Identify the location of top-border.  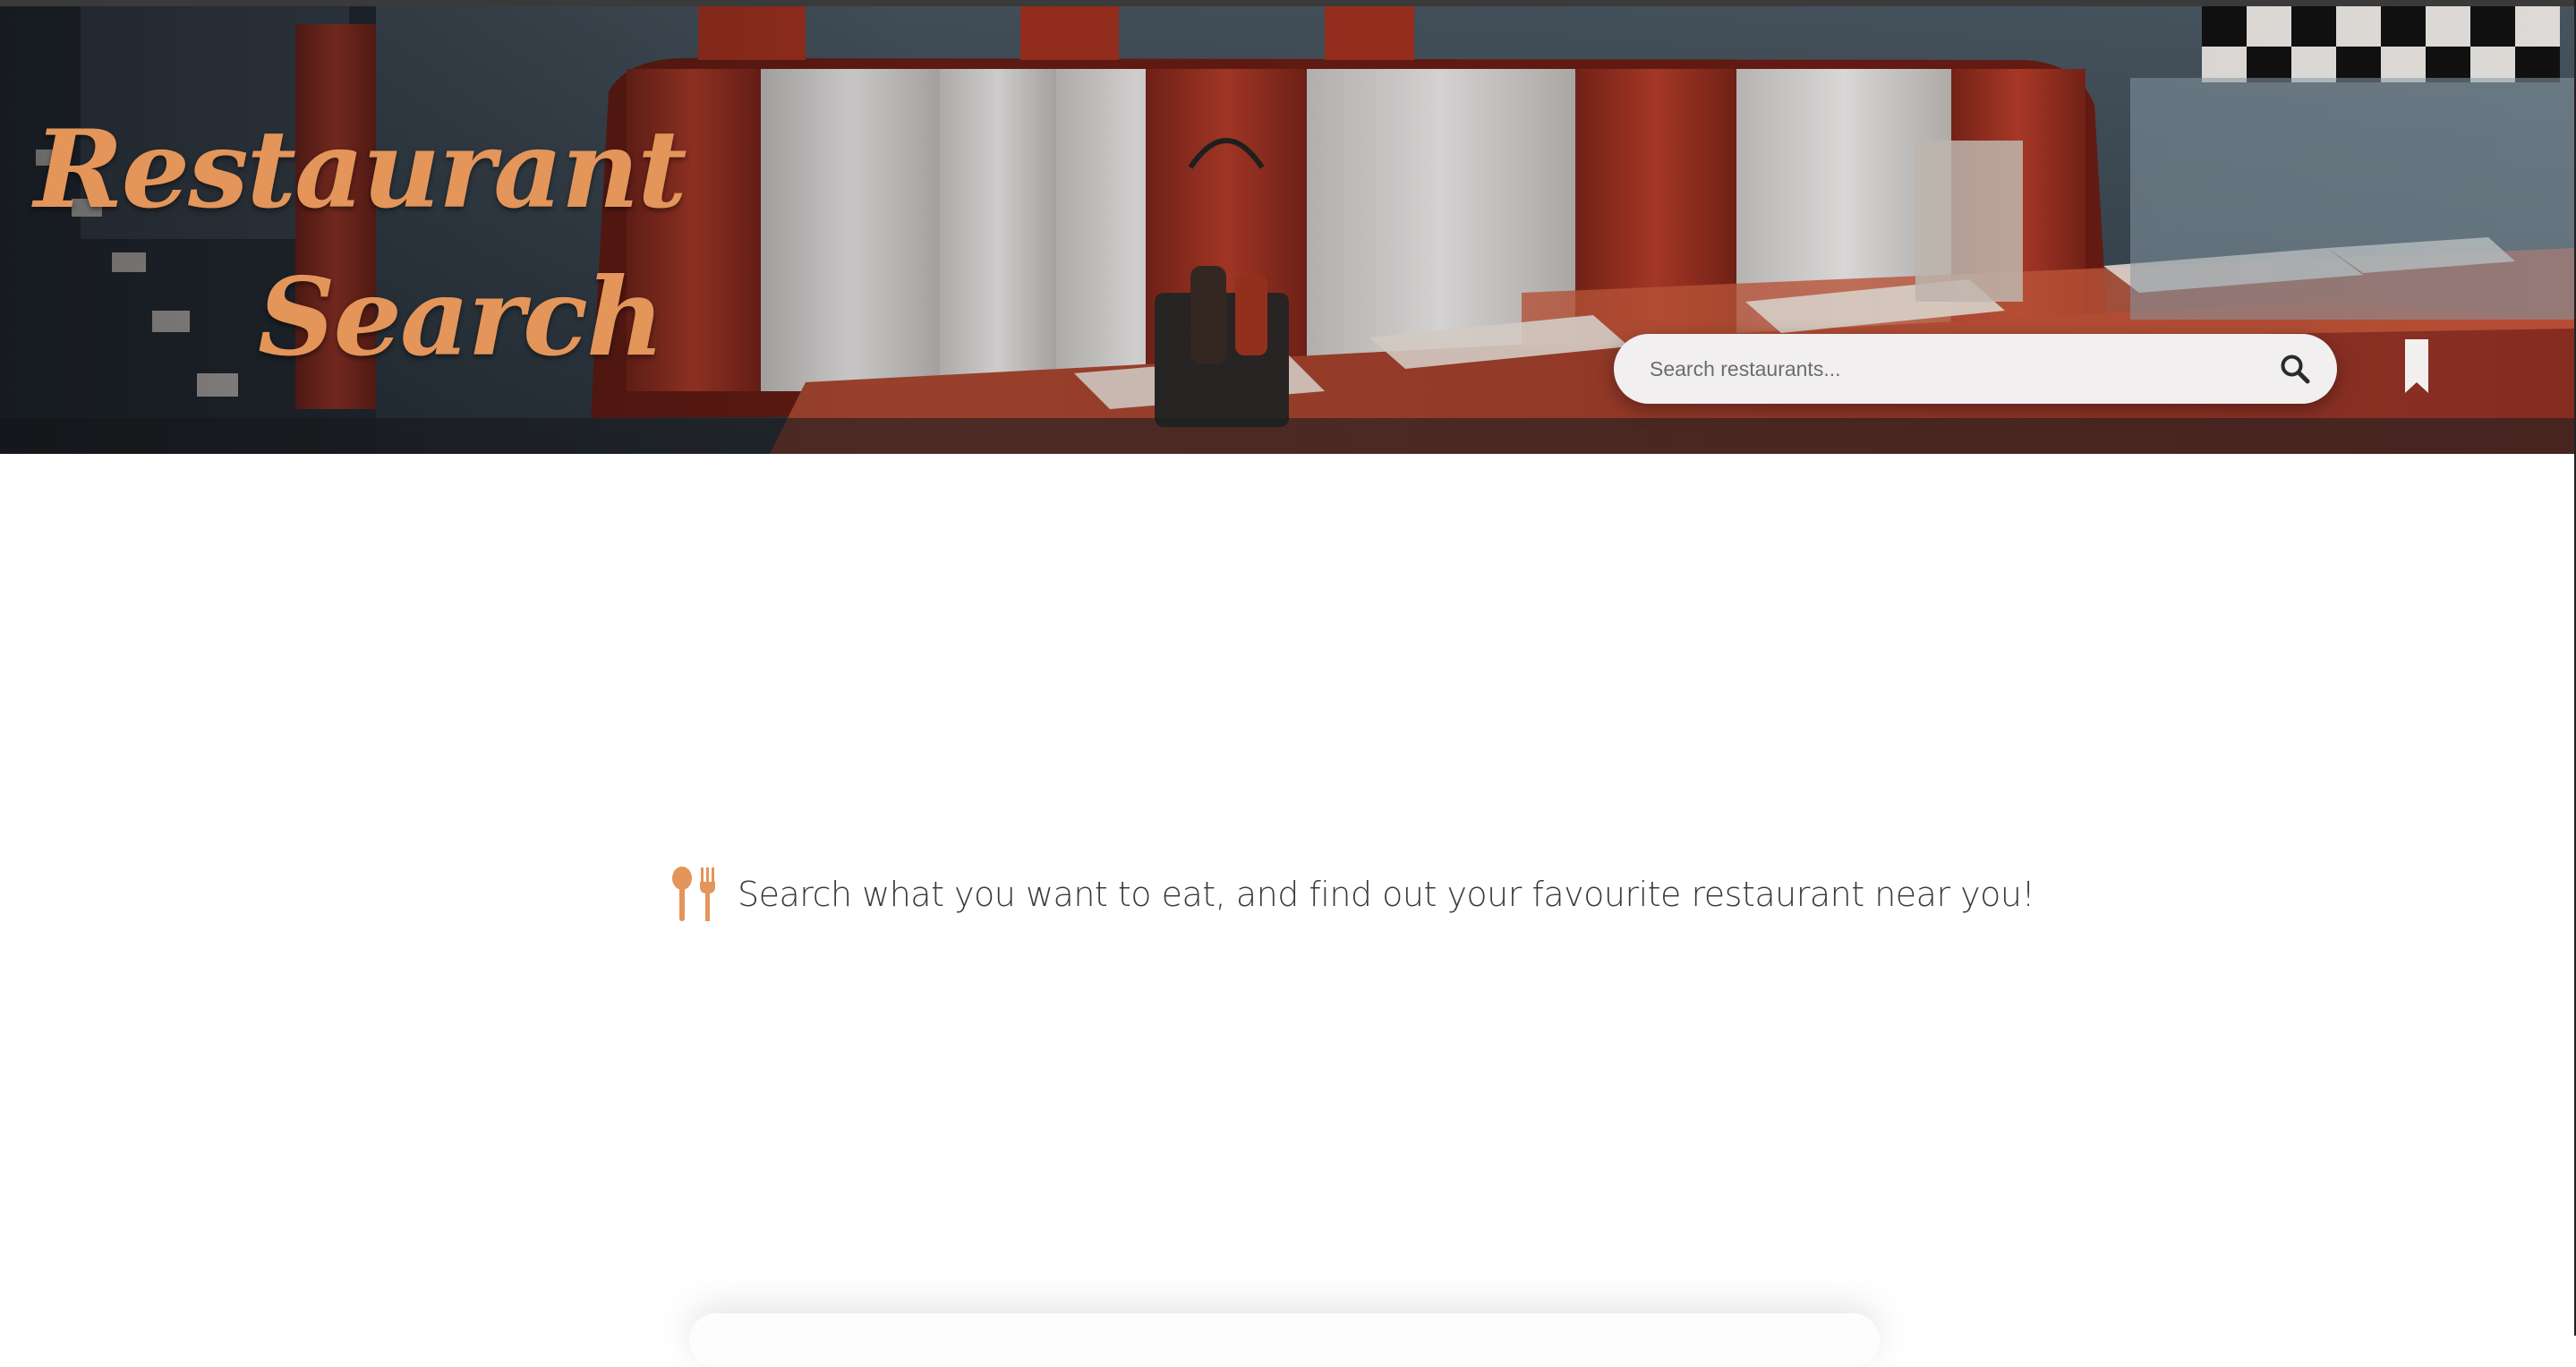
(1288, 3).